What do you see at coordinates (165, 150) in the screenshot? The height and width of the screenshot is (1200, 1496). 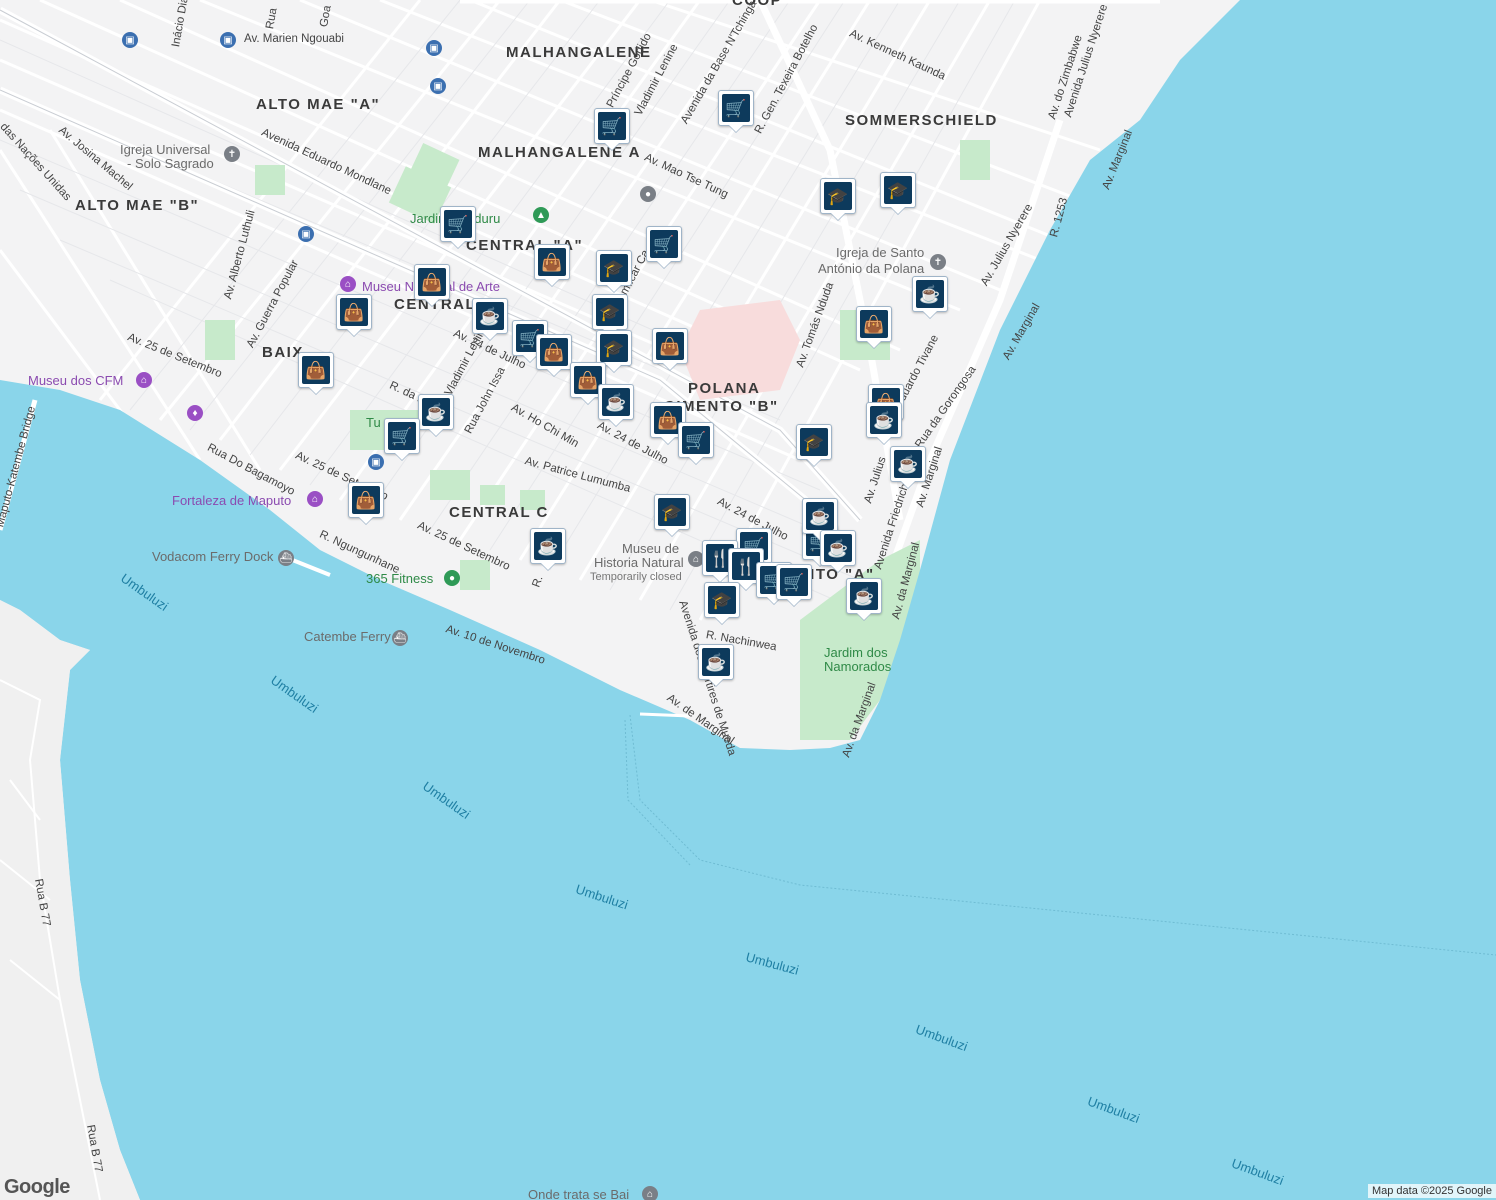 I see `poi-label: Igreja Universal` at bounding box center [165, 150].